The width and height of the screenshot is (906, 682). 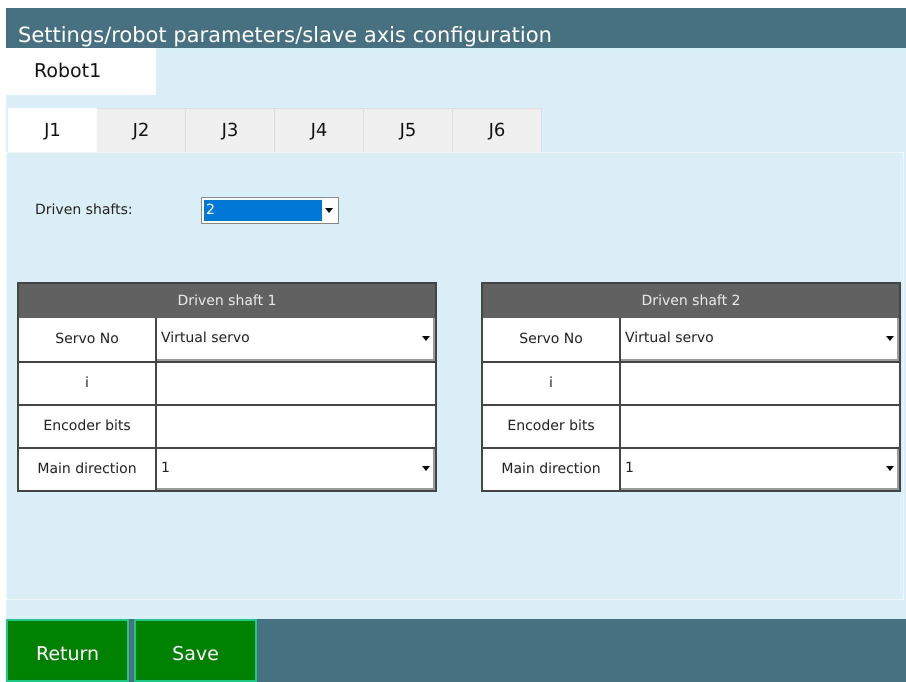 What do you see at coordinates (285, 35) in the screenshot?
I see `window-title: Settings/robot parameters/slave axis configuration` at bounding box center [285, 35].